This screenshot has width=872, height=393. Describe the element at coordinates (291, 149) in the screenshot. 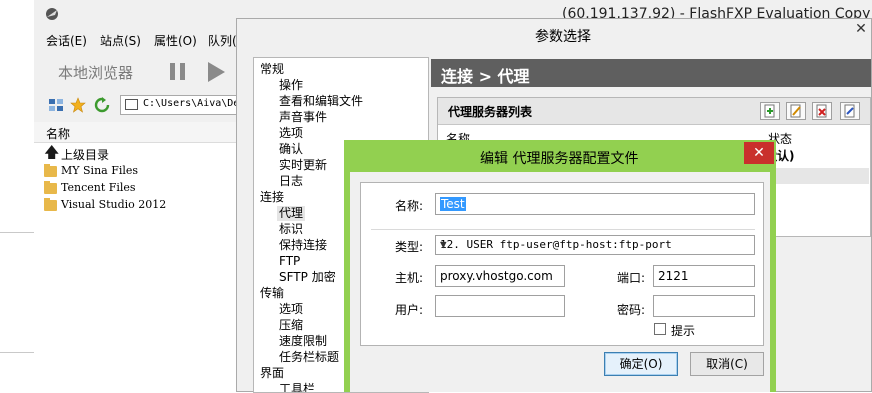

I see `tree-item-confirm: 确认` at that location.